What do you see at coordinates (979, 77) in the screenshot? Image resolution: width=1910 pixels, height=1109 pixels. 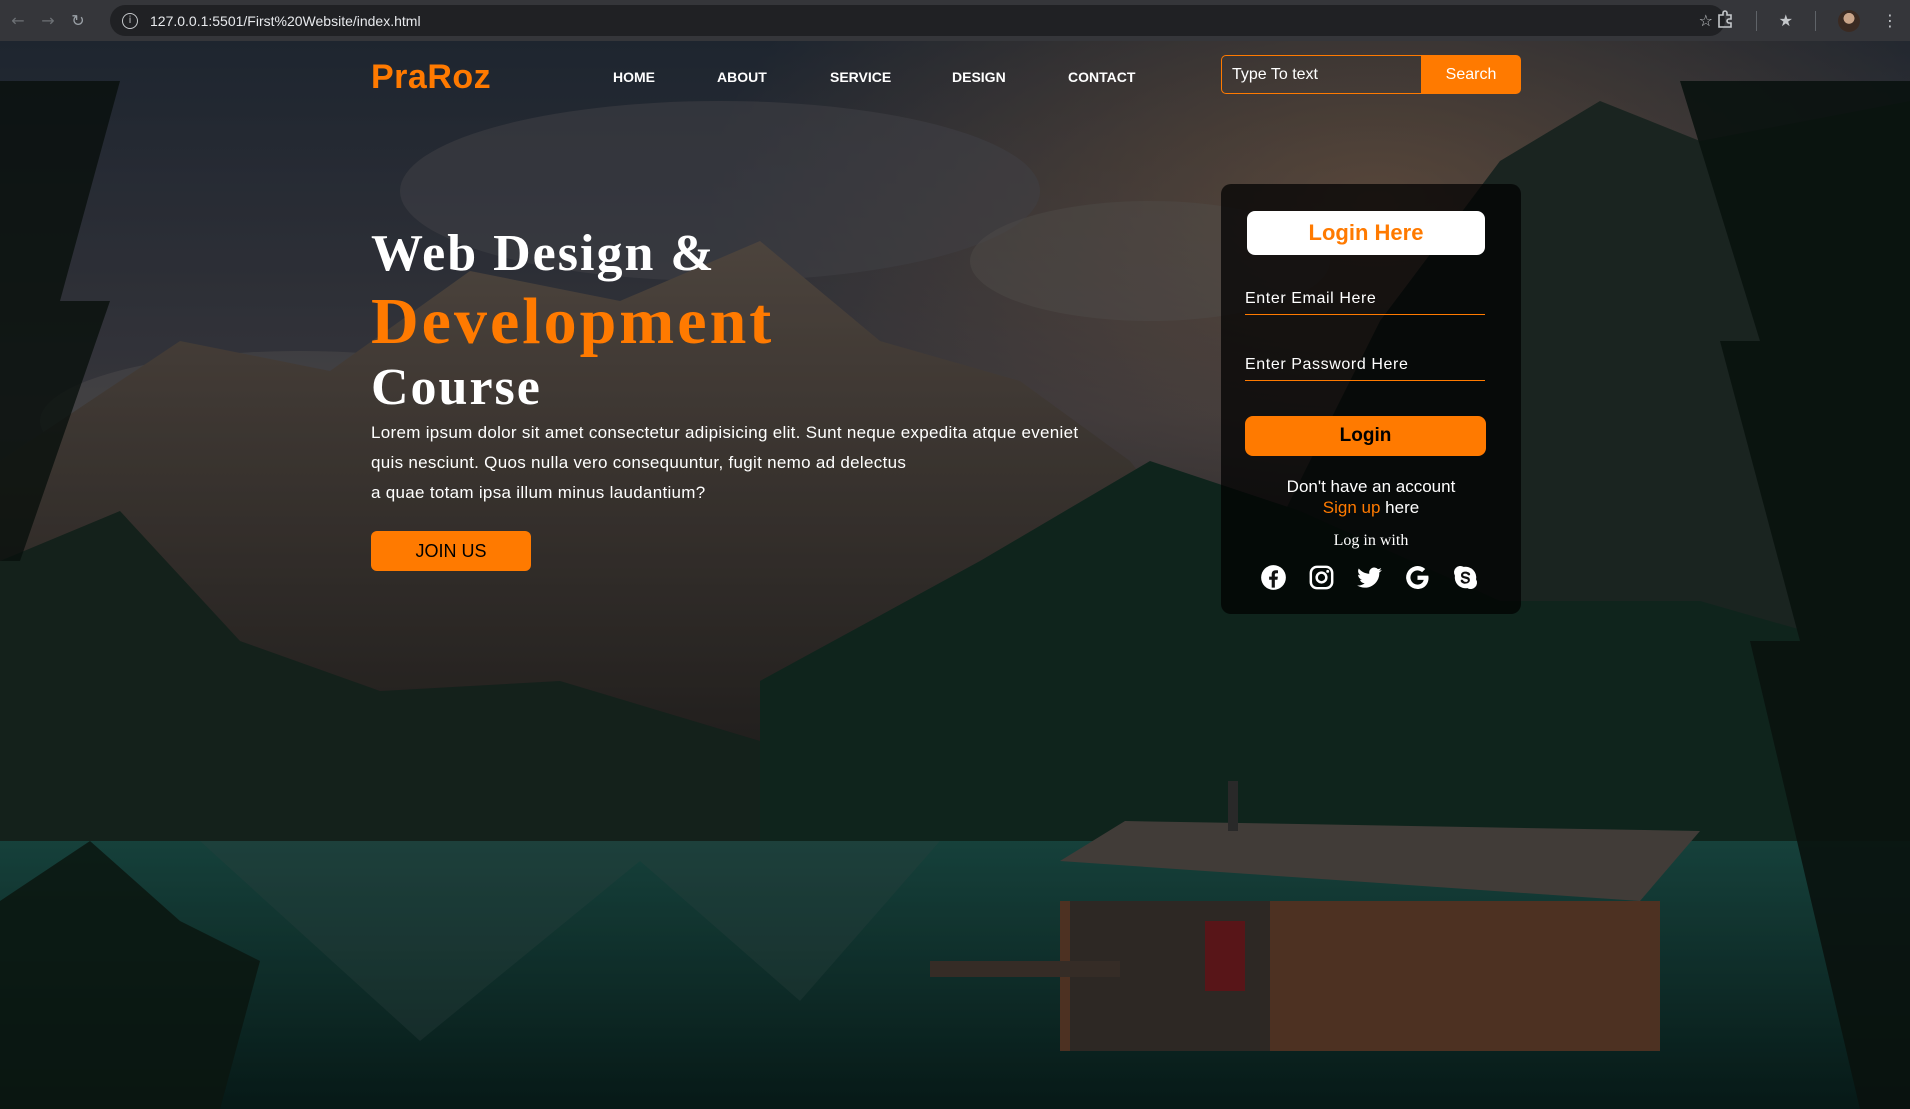 I see `nav-design: DESIGN` at bounding box center [979, 77].